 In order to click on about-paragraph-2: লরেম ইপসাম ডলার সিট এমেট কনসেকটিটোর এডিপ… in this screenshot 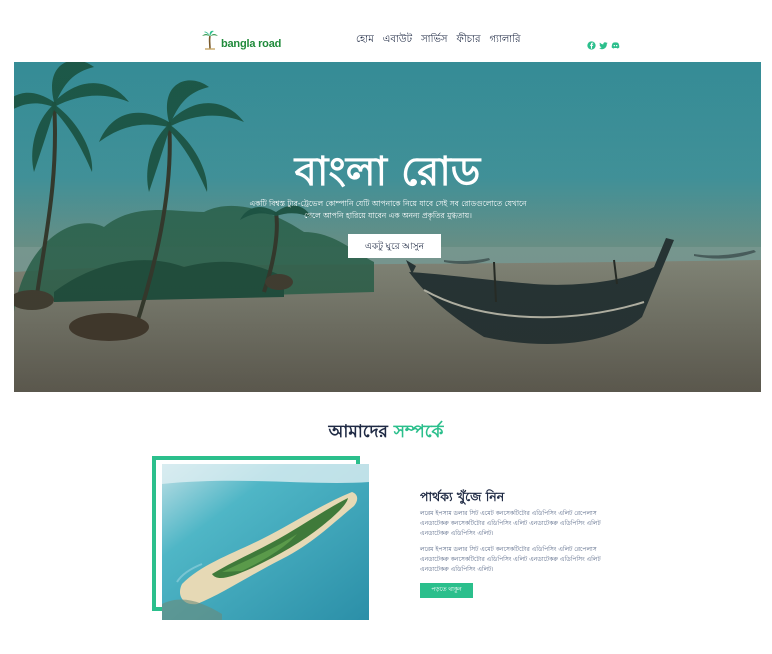, I will do `click(510, 559)`.